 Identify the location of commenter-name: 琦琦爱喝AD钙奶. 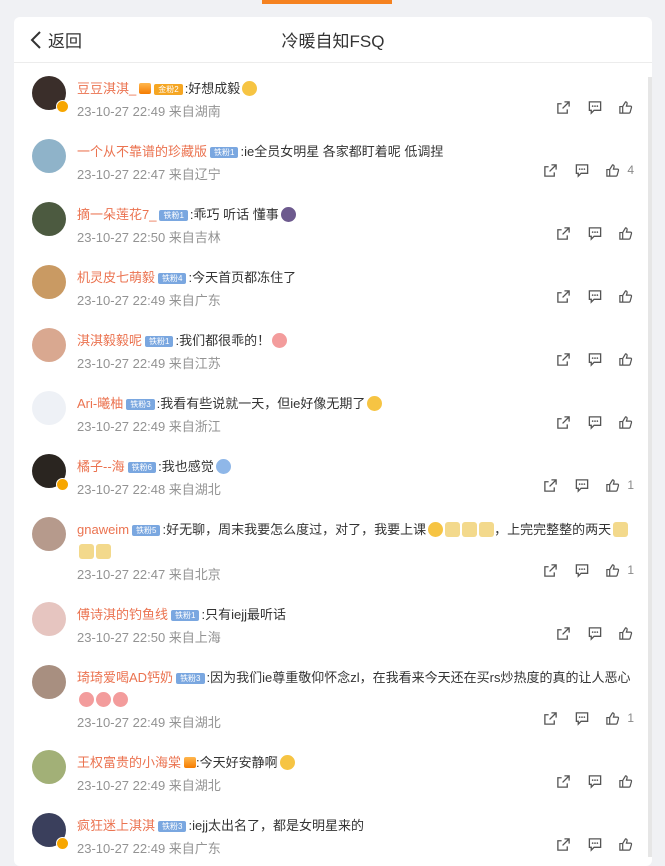
(125, 677).